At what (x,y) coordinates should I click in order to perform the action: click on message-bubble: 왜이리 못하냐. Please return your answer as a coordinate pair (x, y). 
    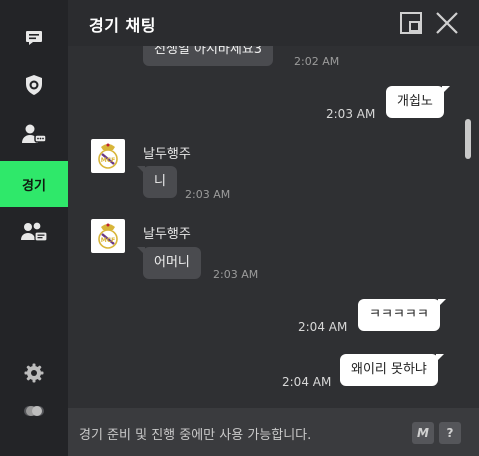
    Looking at the image, I should click on (392, 370).